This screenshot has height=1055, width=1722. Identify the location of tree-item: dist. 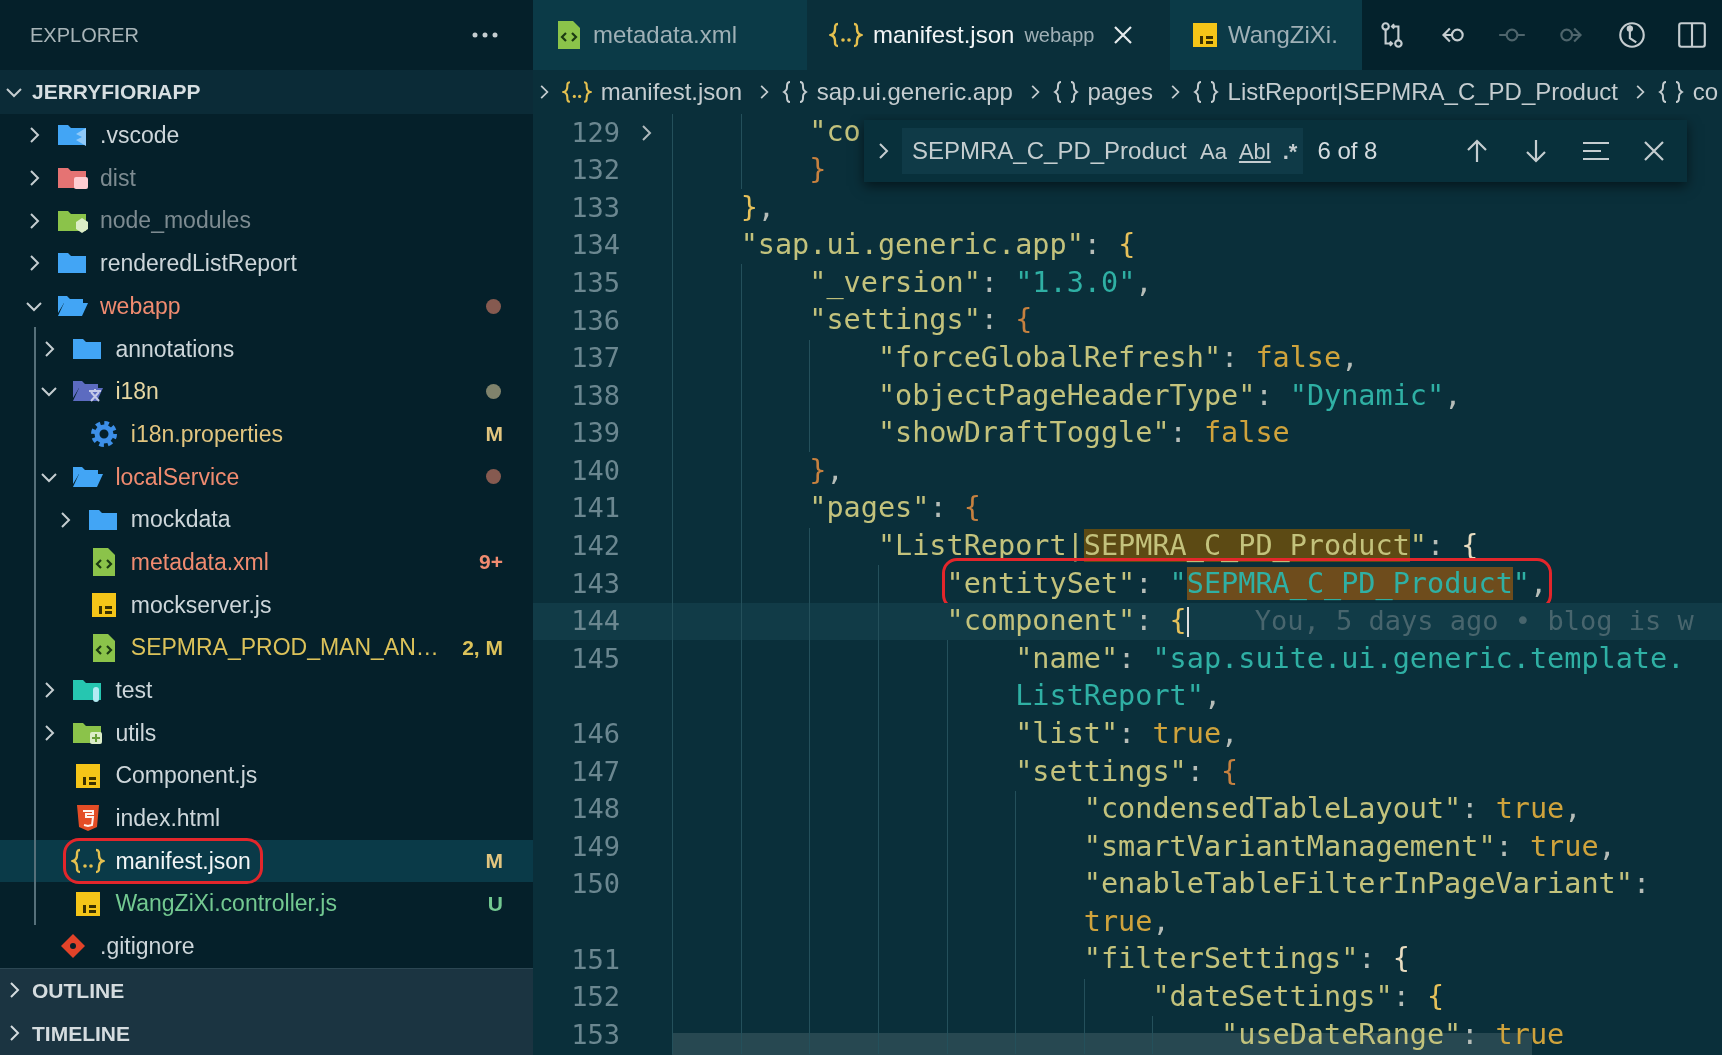
(266, 178).